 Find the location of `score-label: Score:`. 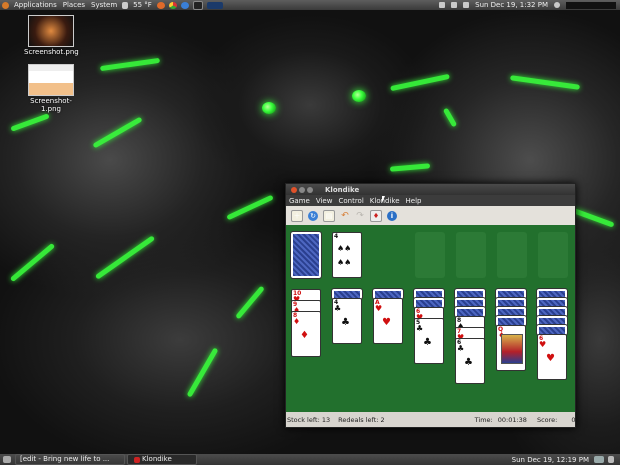

score-label: Score: is located at coordinates (547, 419).